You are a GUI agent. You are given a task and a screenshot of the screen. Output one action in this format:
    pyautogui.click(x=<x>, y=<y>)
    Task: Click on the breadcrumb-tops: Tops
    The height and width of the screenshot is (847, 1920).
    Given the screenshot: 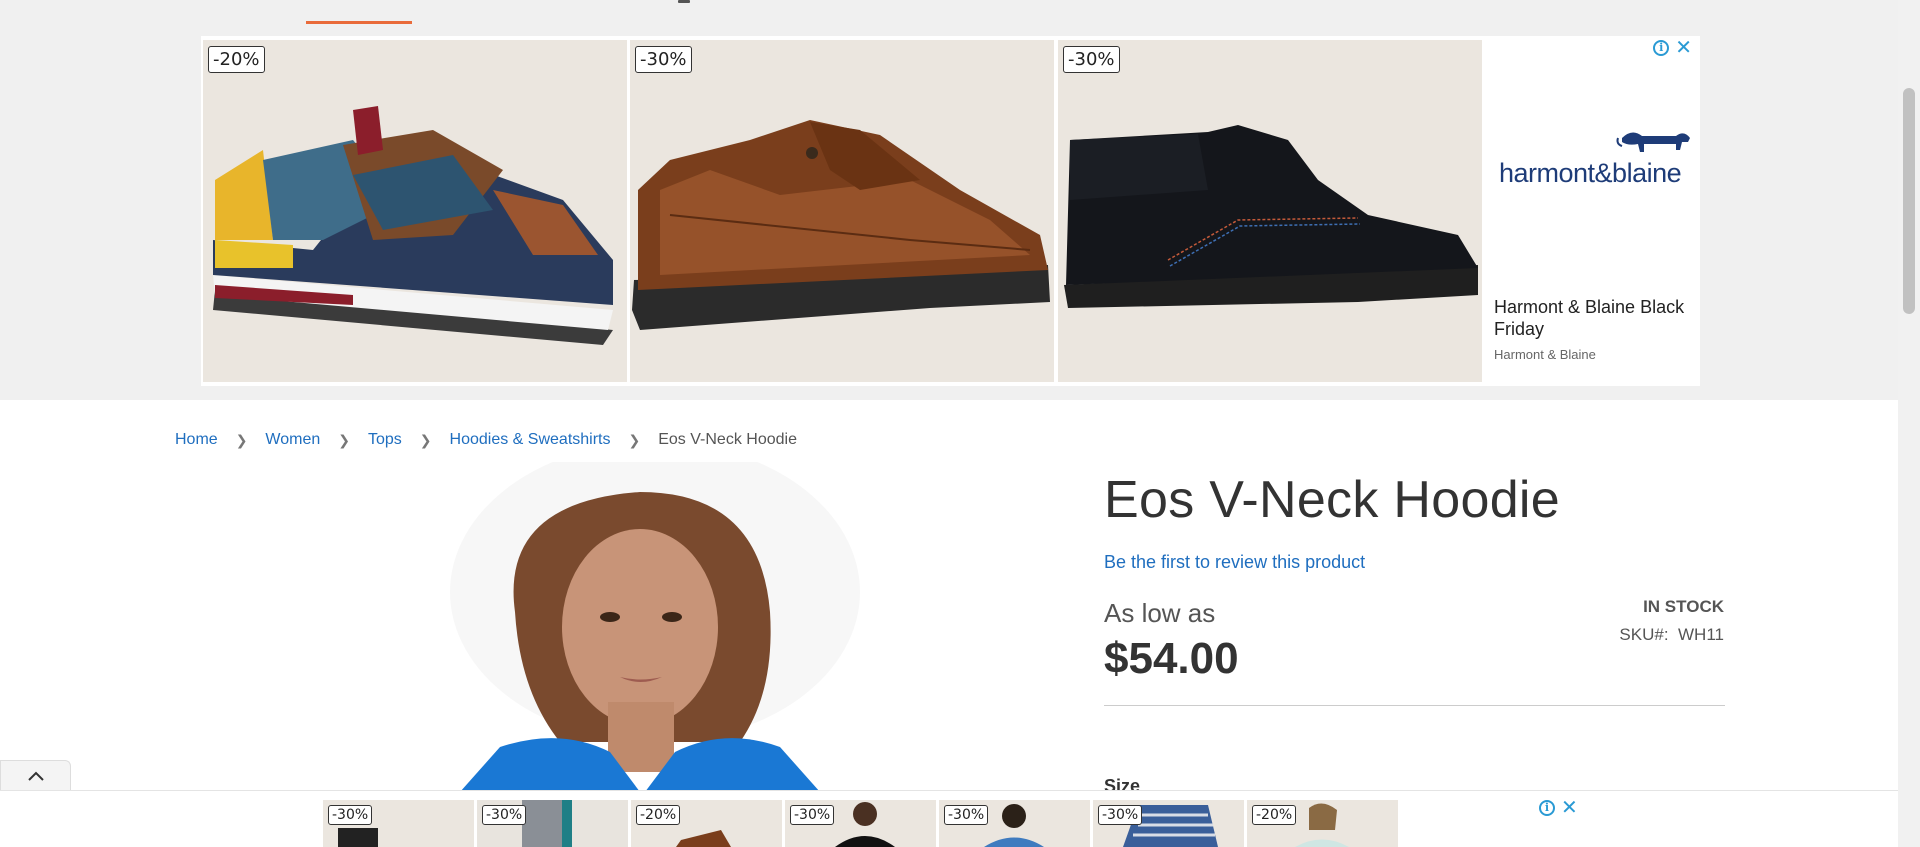 What is the action you would take?
    pyautogui.click(x=385, y=440)
    